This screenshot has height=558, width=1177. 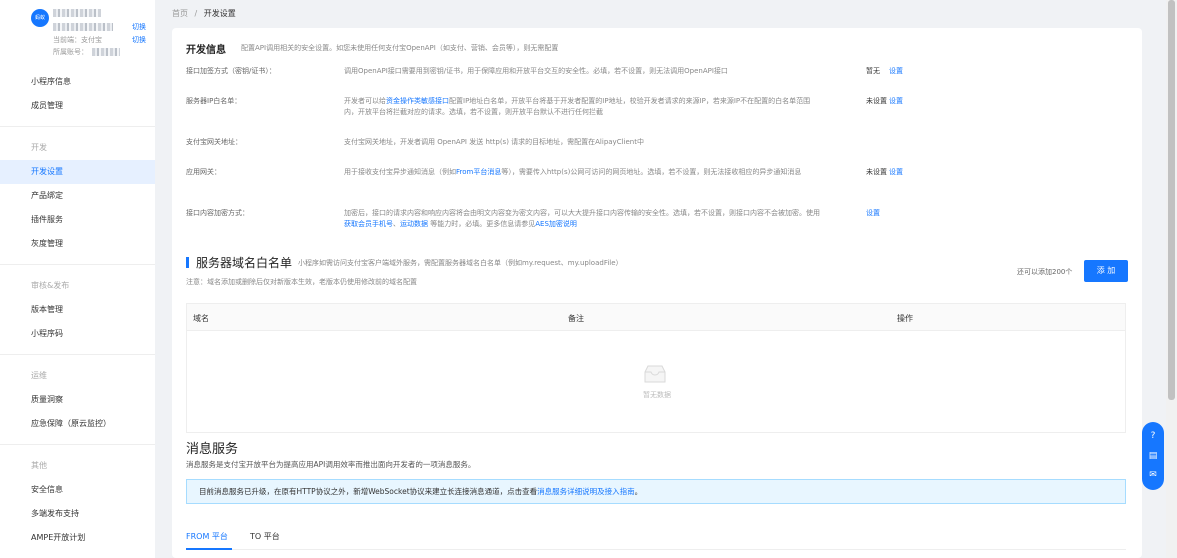 I want to click on empty-box-icon, so click(x=655, y=374).